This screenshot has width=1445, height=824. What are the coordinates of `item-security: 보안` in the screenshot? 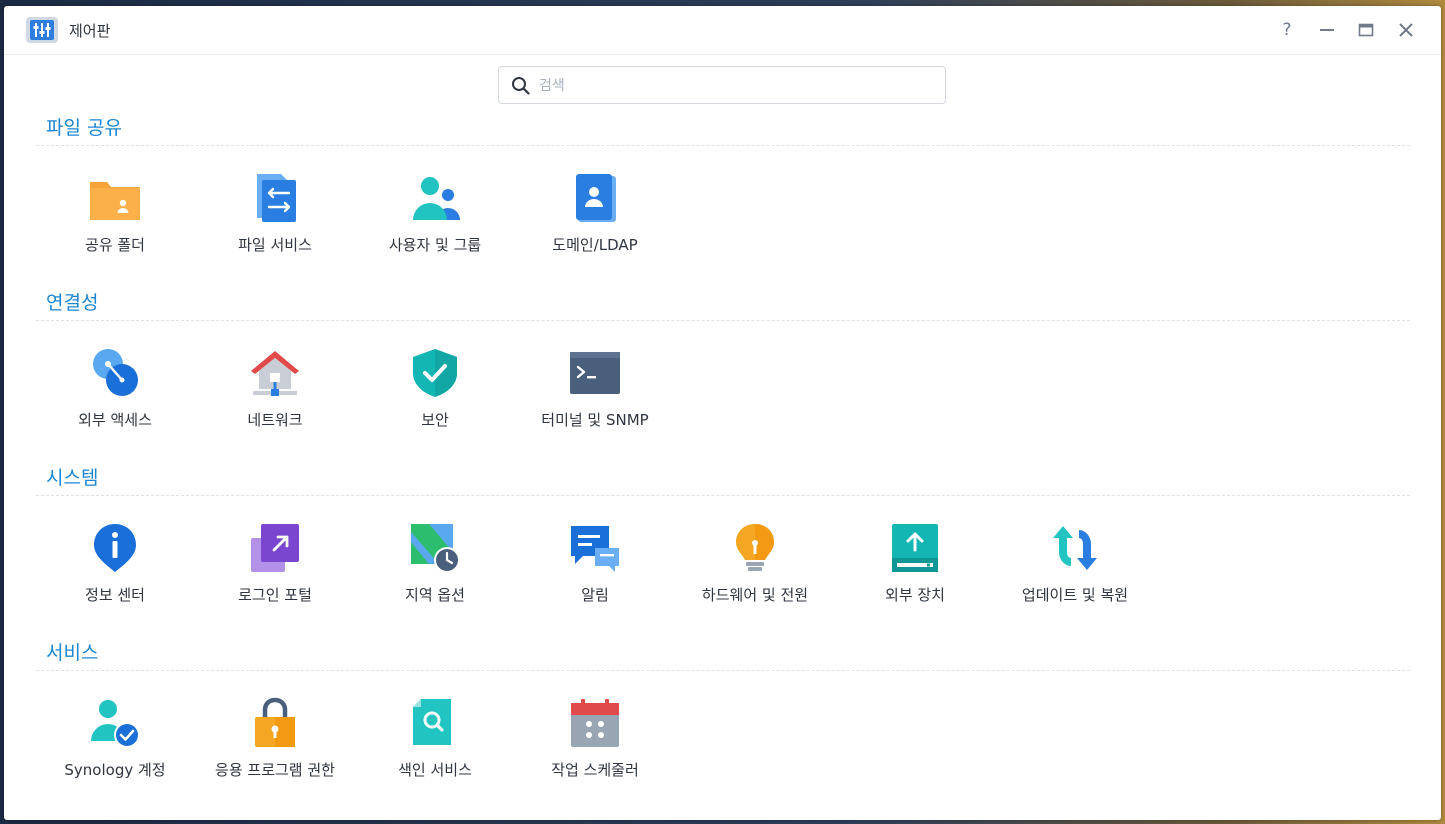 It's located at (435, 389).